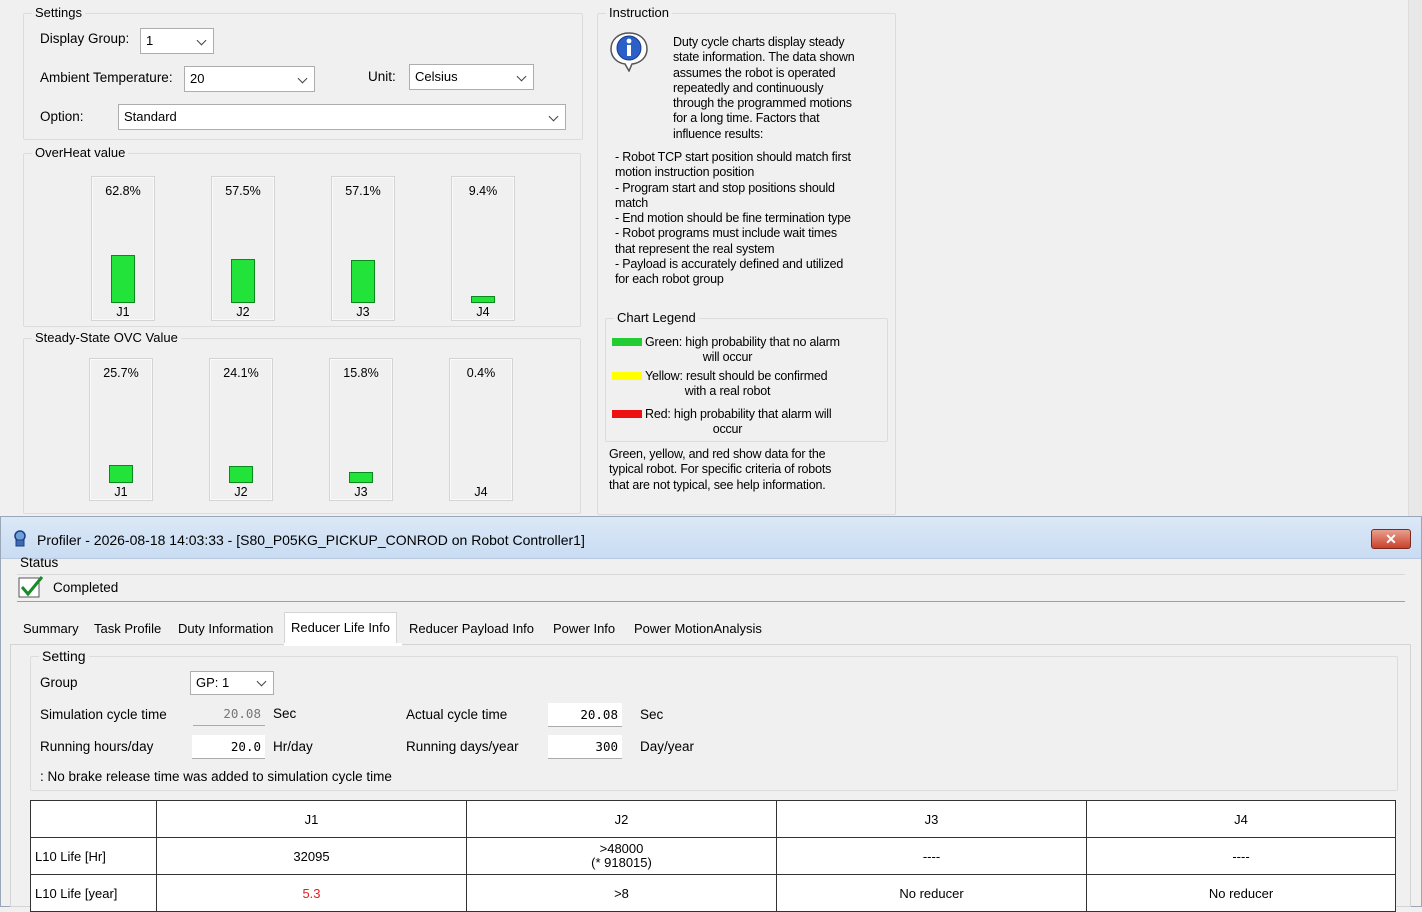 The image size is (1422, 912). Describe the element at coordinates (1415, 258) in the screenshot. I see `vertical-scrollbar` at that location.